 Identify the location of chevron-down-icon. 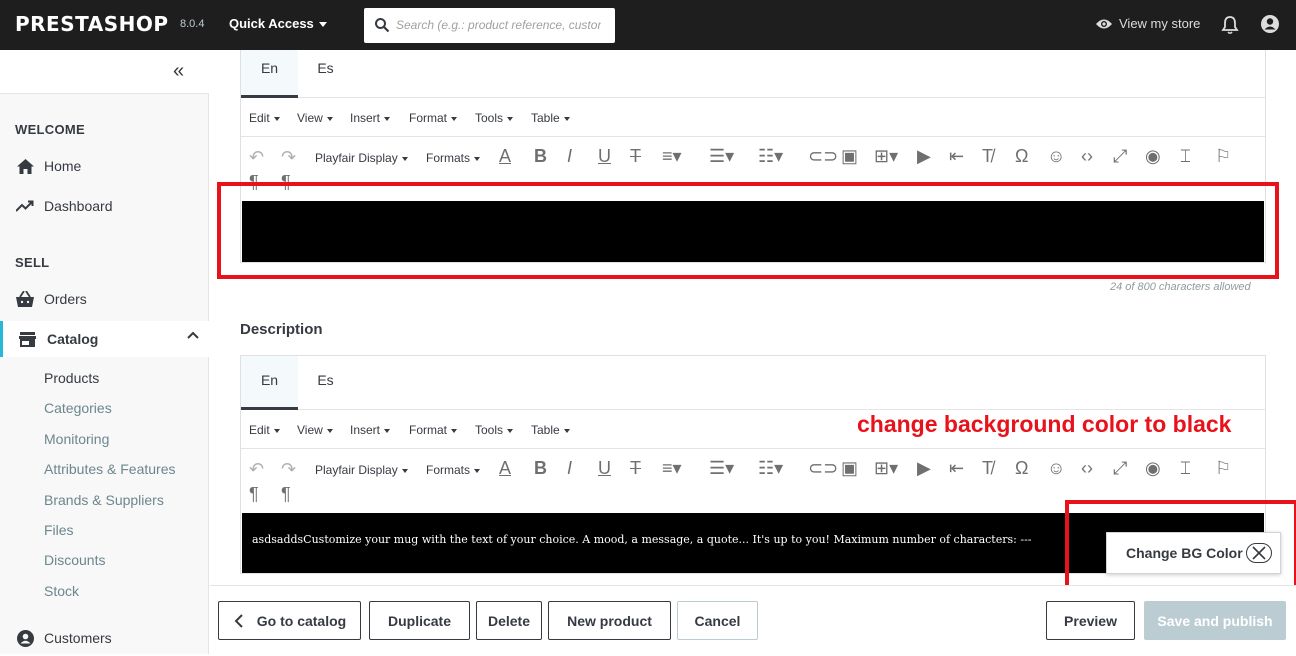
(387, 430).